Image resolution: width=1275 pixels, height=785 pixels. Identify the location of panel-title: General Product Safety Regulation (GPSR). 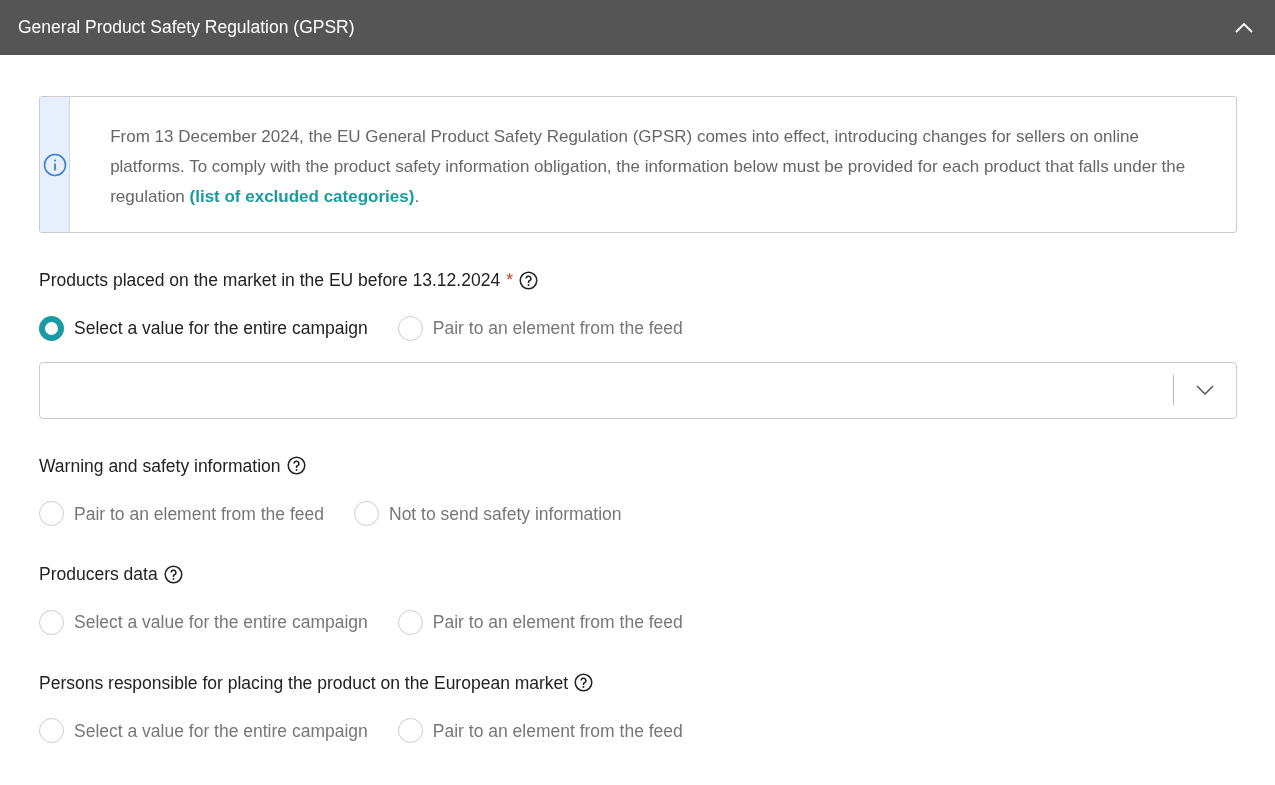
(186, 28).